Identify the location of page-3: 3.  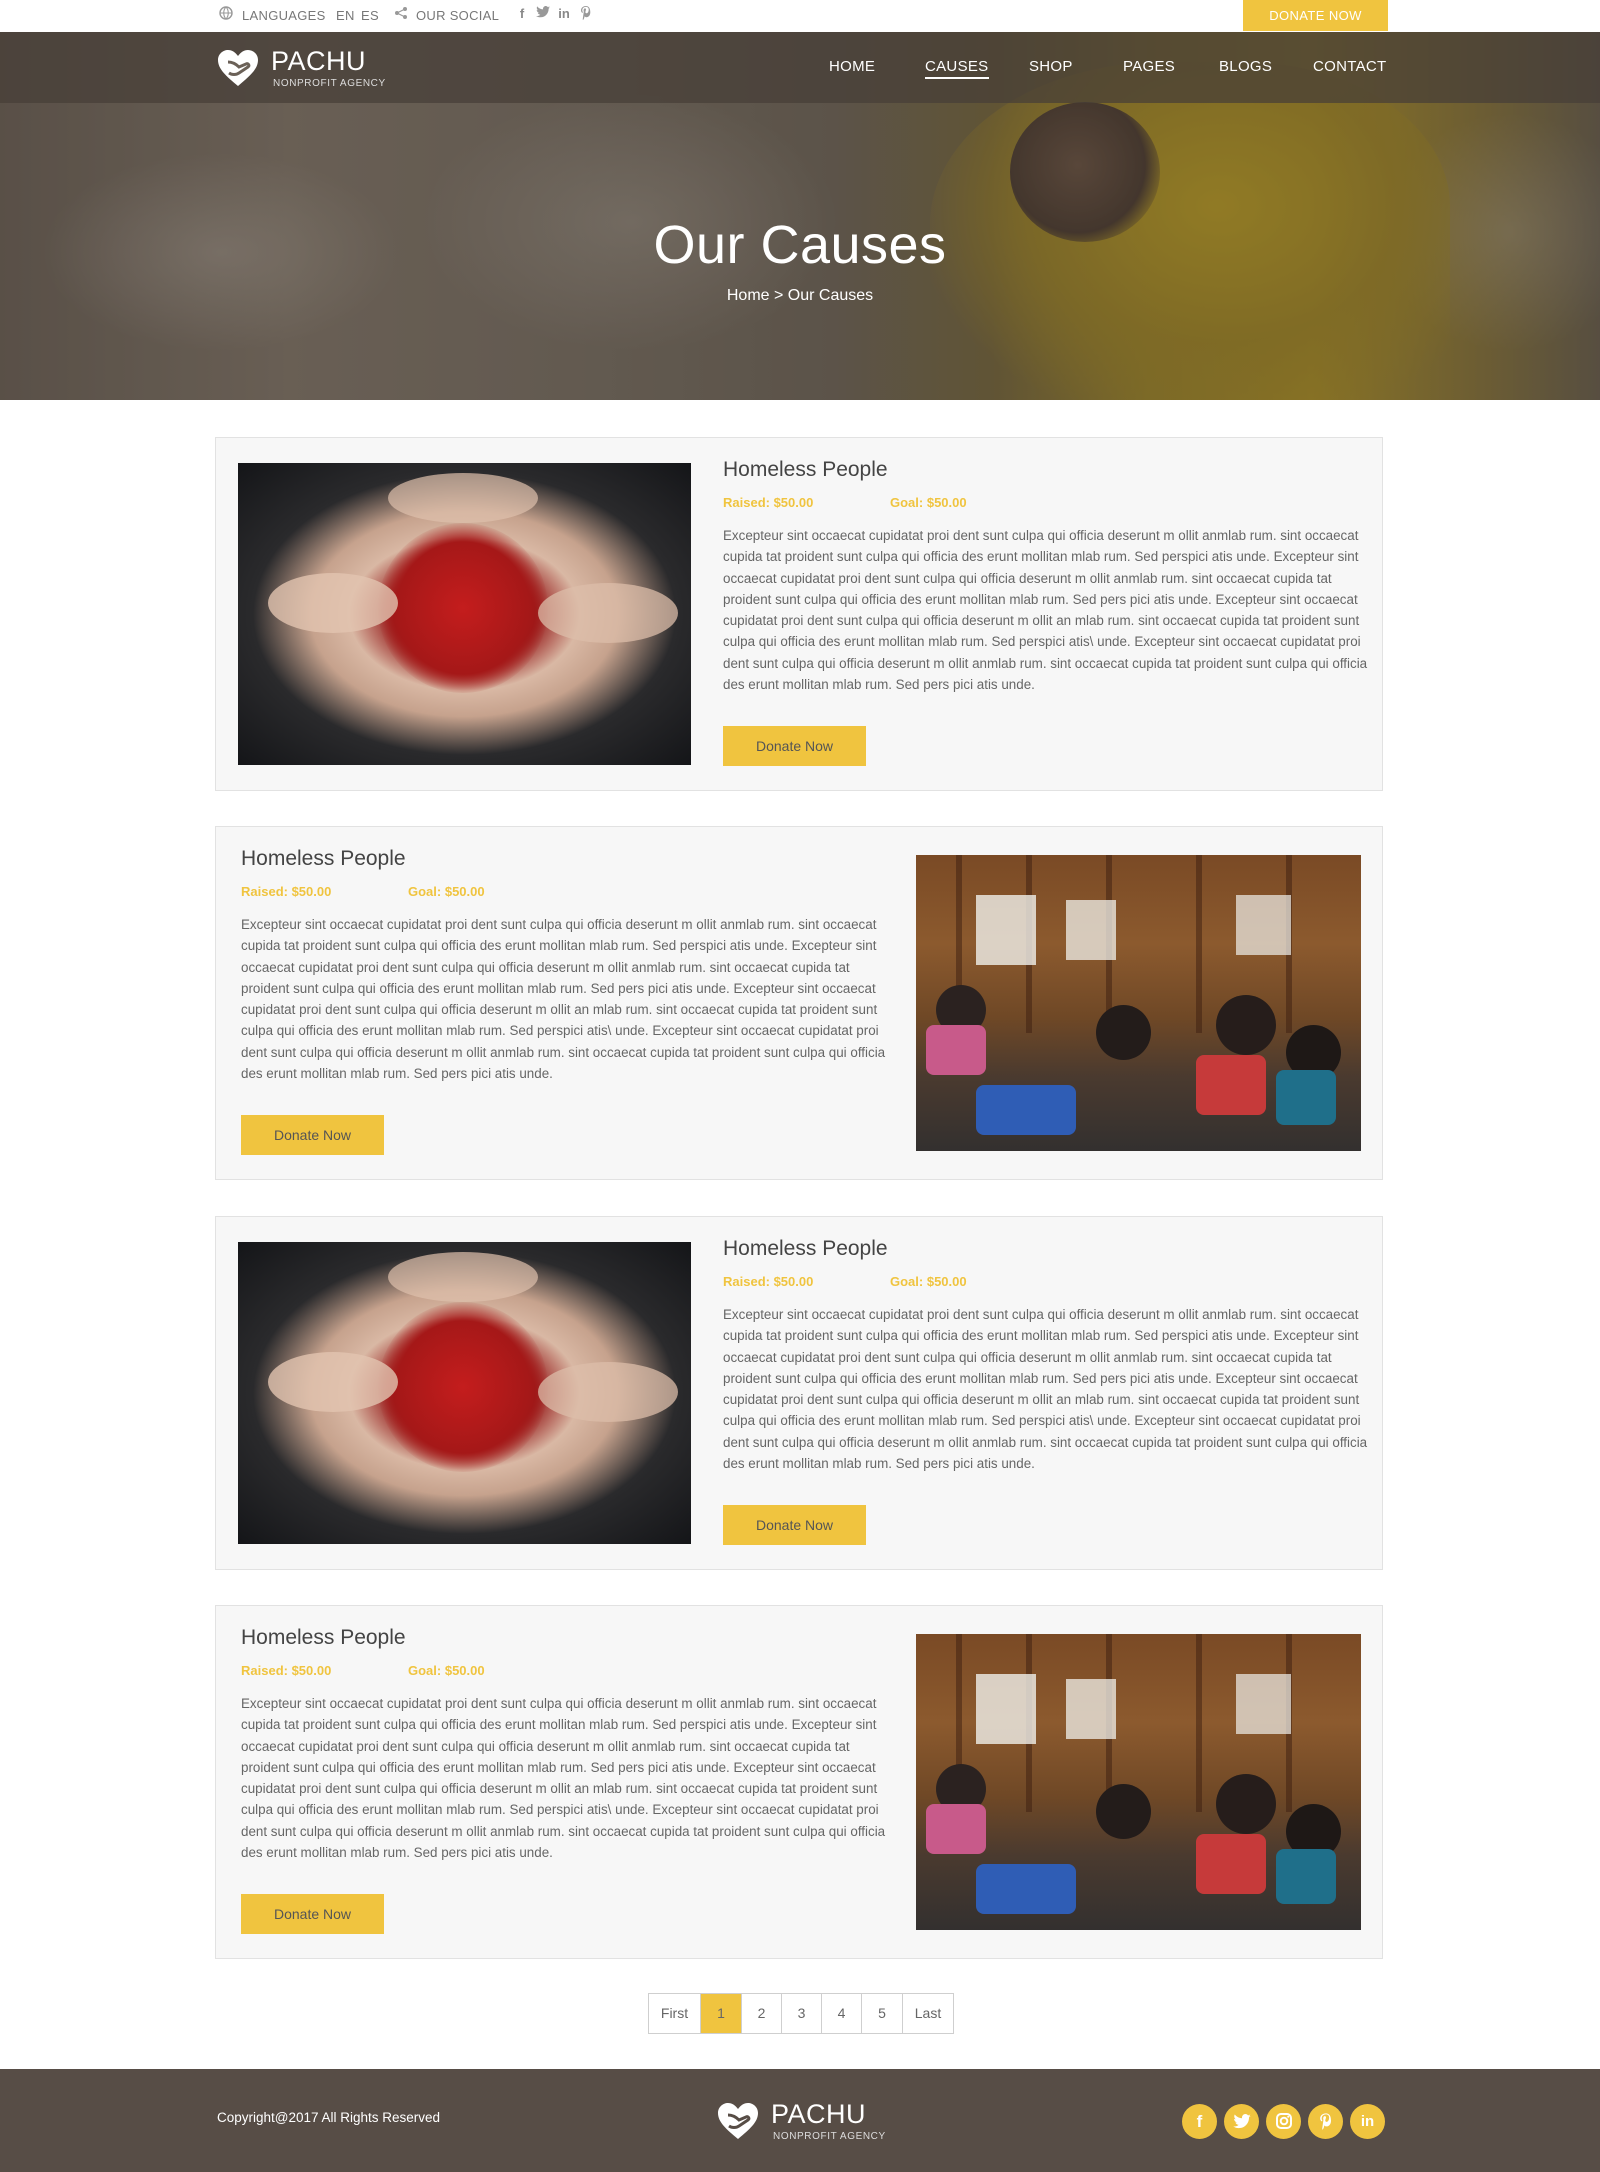
(802, 2013).